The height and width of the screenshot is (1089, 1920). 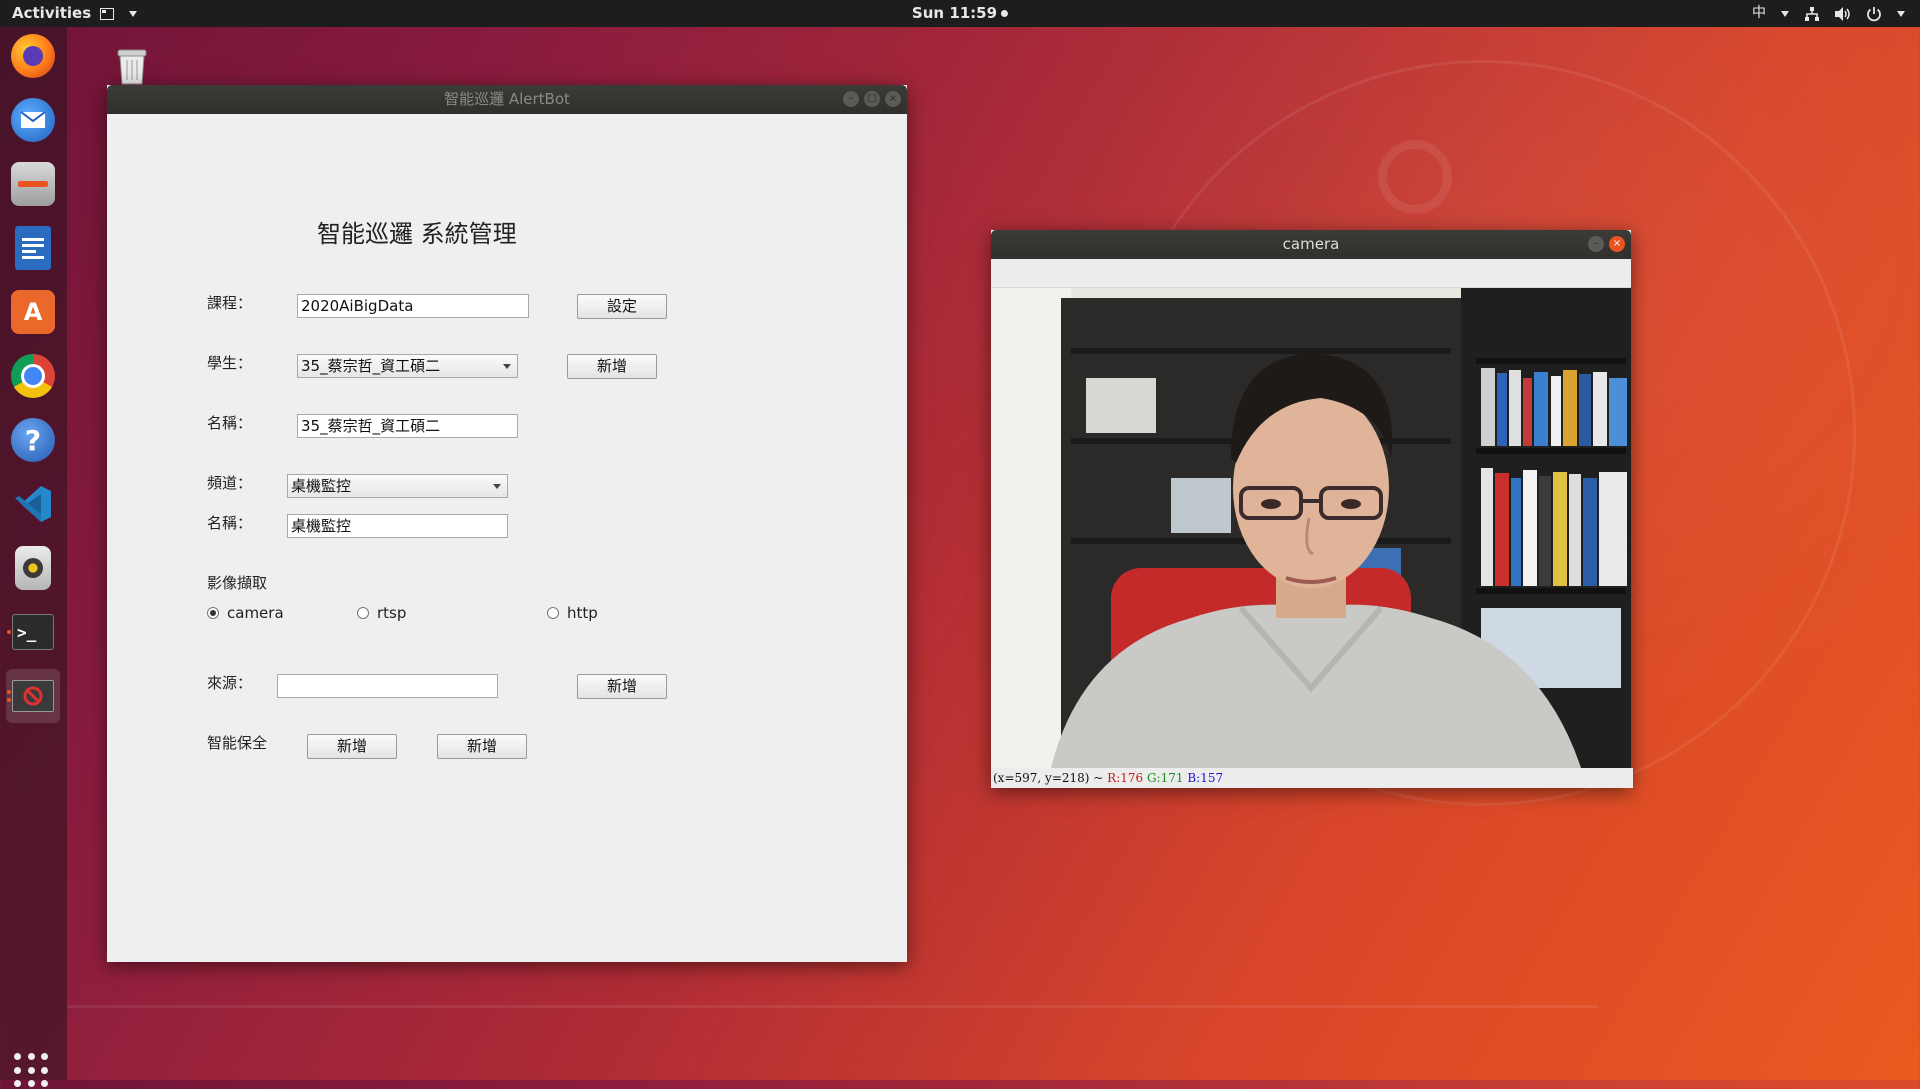 I want to click on dock-firefox, so click(x=33, y=56).